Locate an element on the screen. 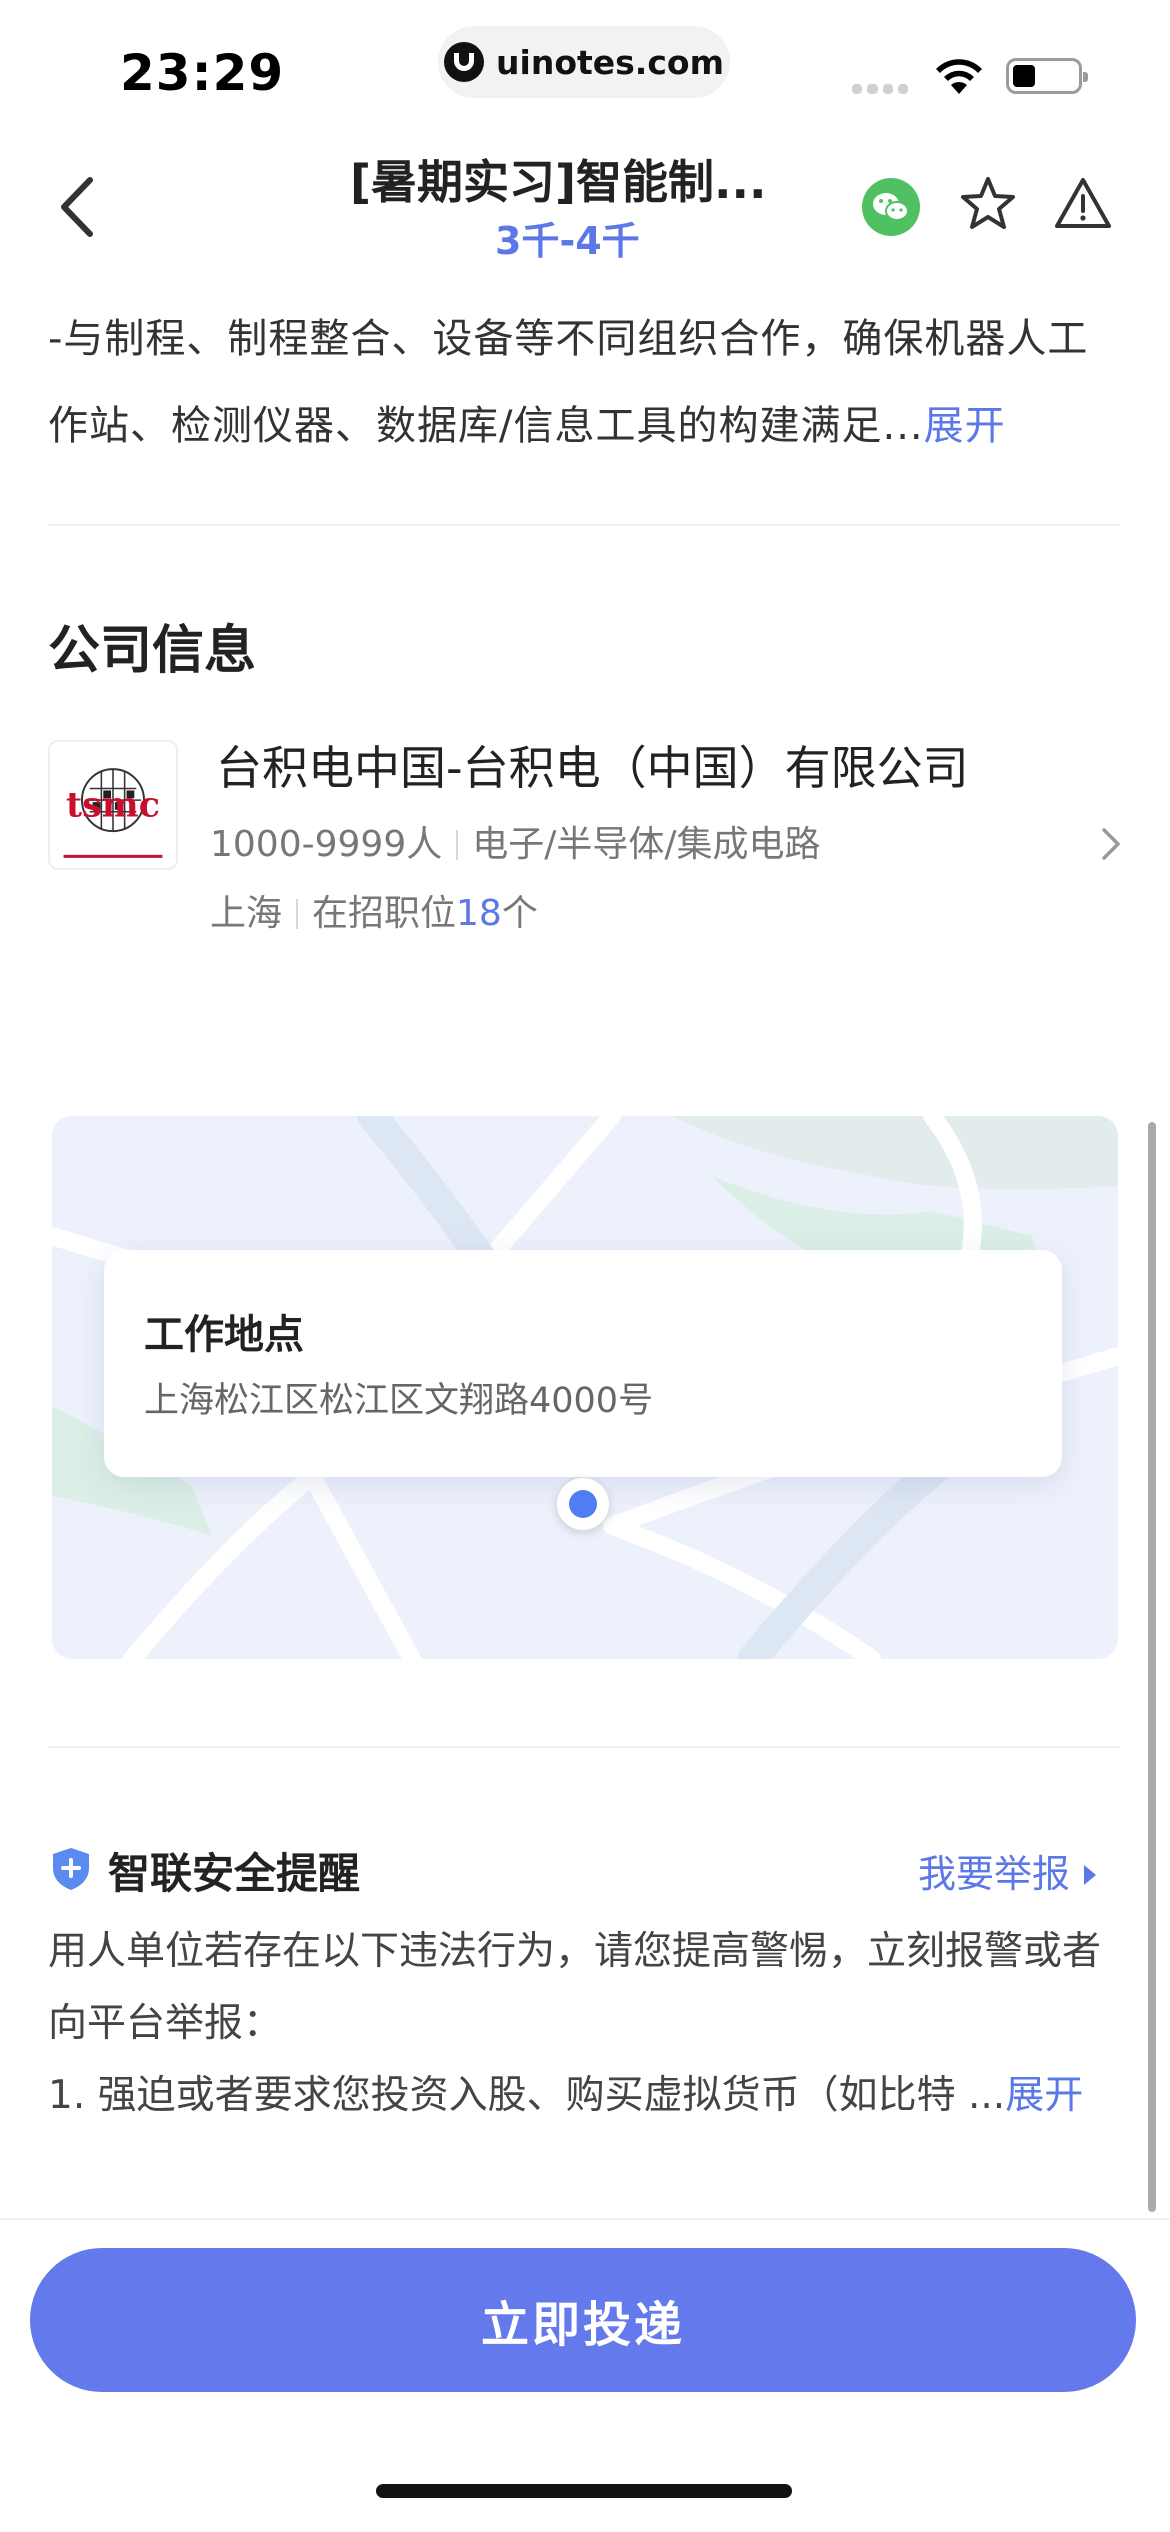 The height and width of the screenshot is (2532, 1170). location-title: 工作地点 is located at coordinates (224, 1335).